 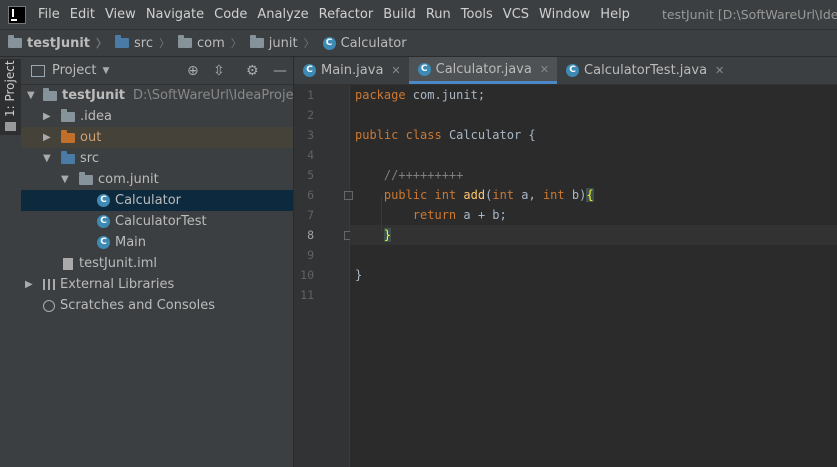 What do you see at coordinates (516, 14) in the screenshot?
I see `menu-vcs: VCS` at bounding box center [516, 14].